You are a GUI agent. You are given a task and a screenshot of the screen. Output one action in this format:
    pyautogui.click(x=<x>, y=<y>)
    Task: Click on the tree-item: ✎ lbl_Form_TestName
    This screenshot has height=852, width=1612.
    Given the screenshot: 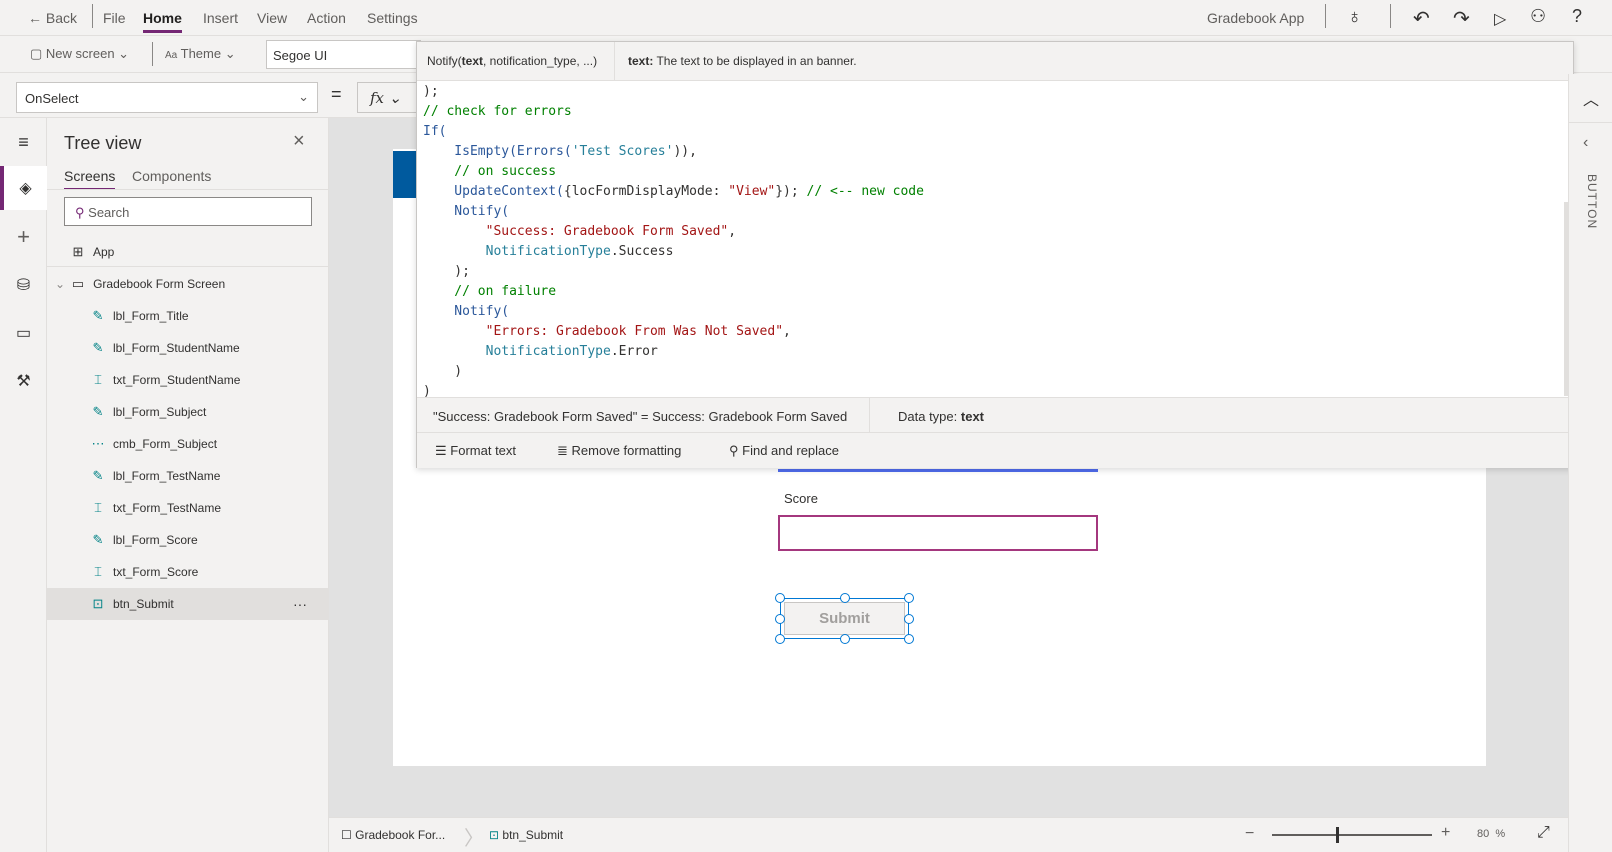 What is the action you would take?
    pyautogui.click(x=188, y=476)
    